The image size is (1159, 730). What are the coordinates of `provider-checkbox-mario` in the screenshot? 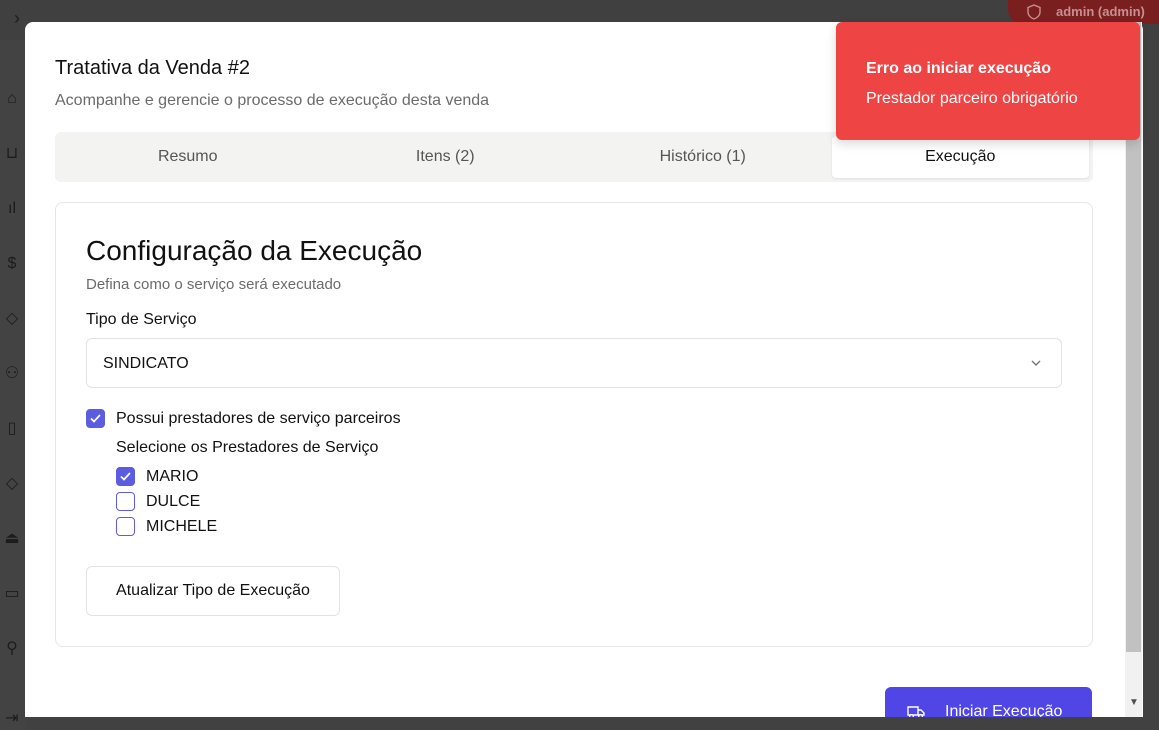 It's located at (125, 476).